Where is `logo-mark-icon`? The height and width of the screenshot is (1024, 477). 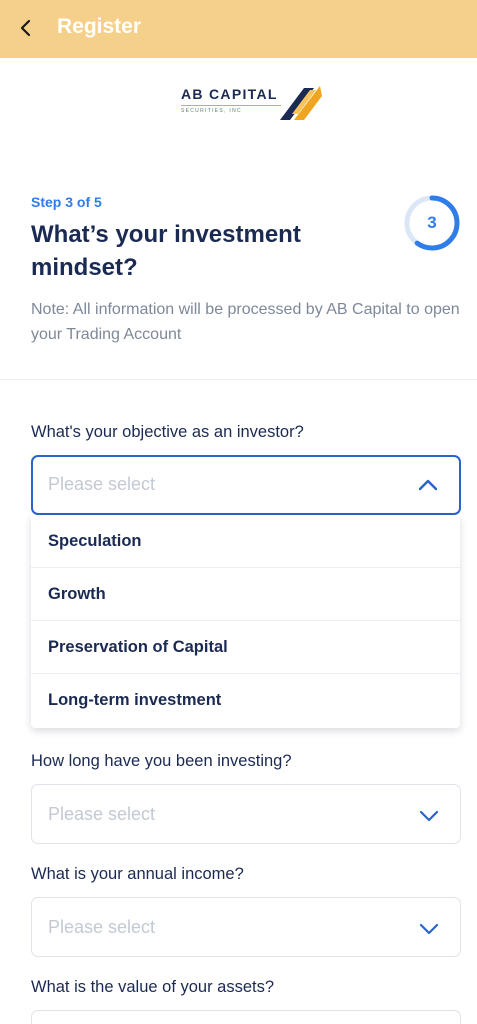 logo-mark-icon is located at coordinates (301, 103).